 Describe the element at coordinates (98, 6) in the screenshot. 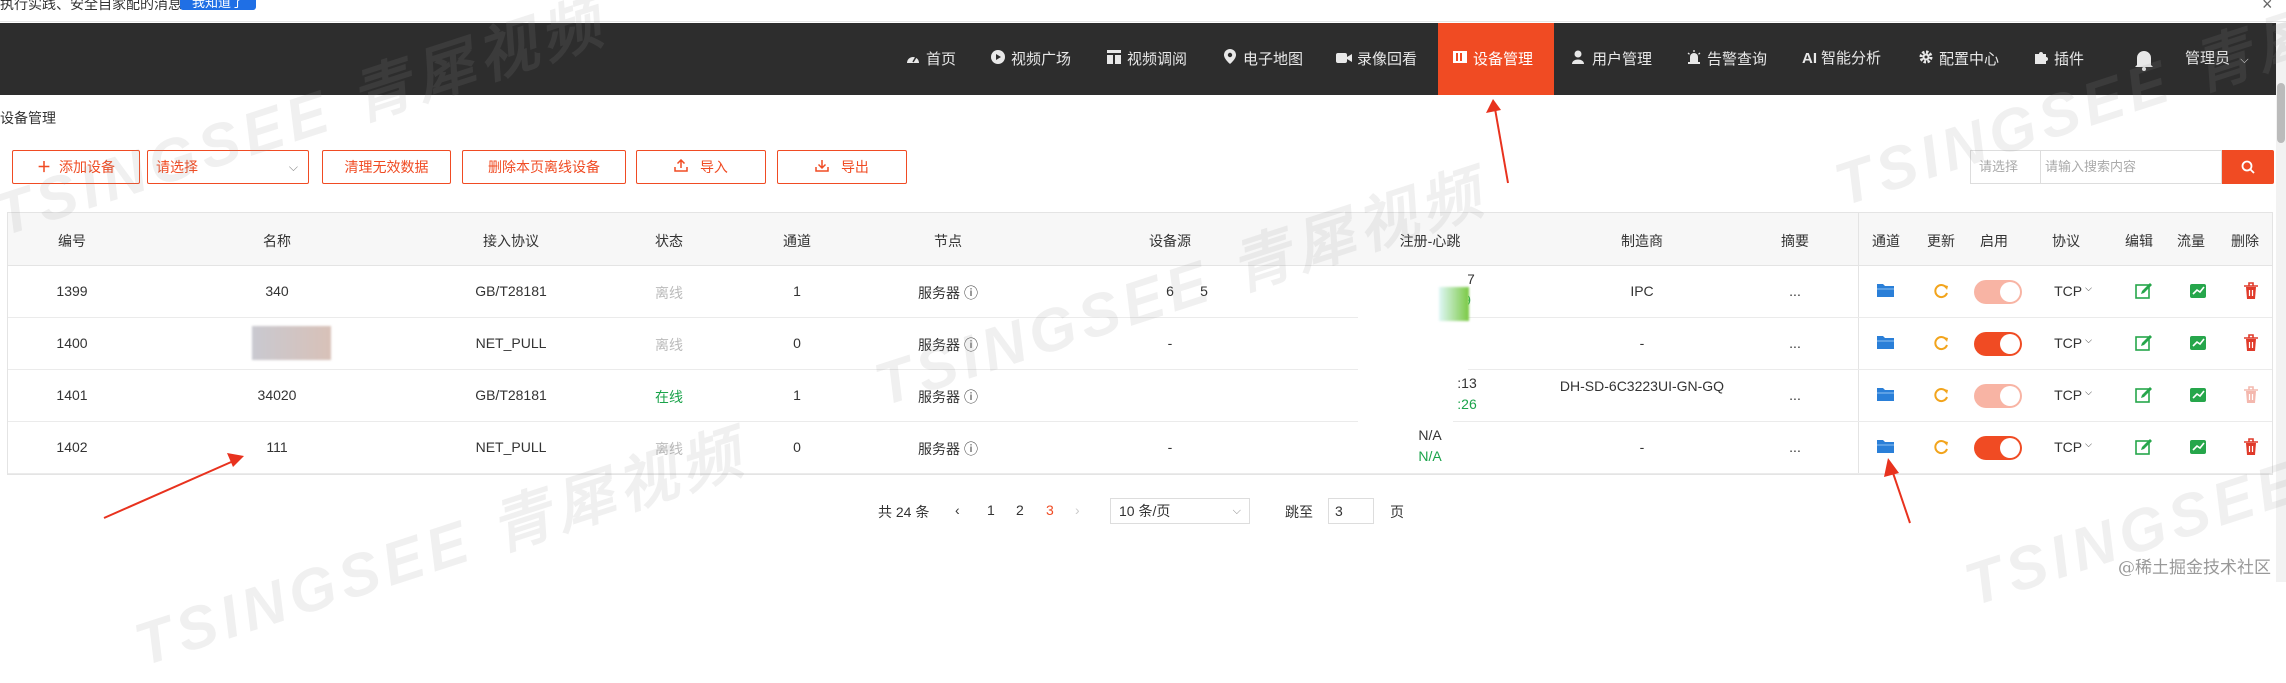

I see `notice-text: 执行实践、安全自家配的消息。` at that location.